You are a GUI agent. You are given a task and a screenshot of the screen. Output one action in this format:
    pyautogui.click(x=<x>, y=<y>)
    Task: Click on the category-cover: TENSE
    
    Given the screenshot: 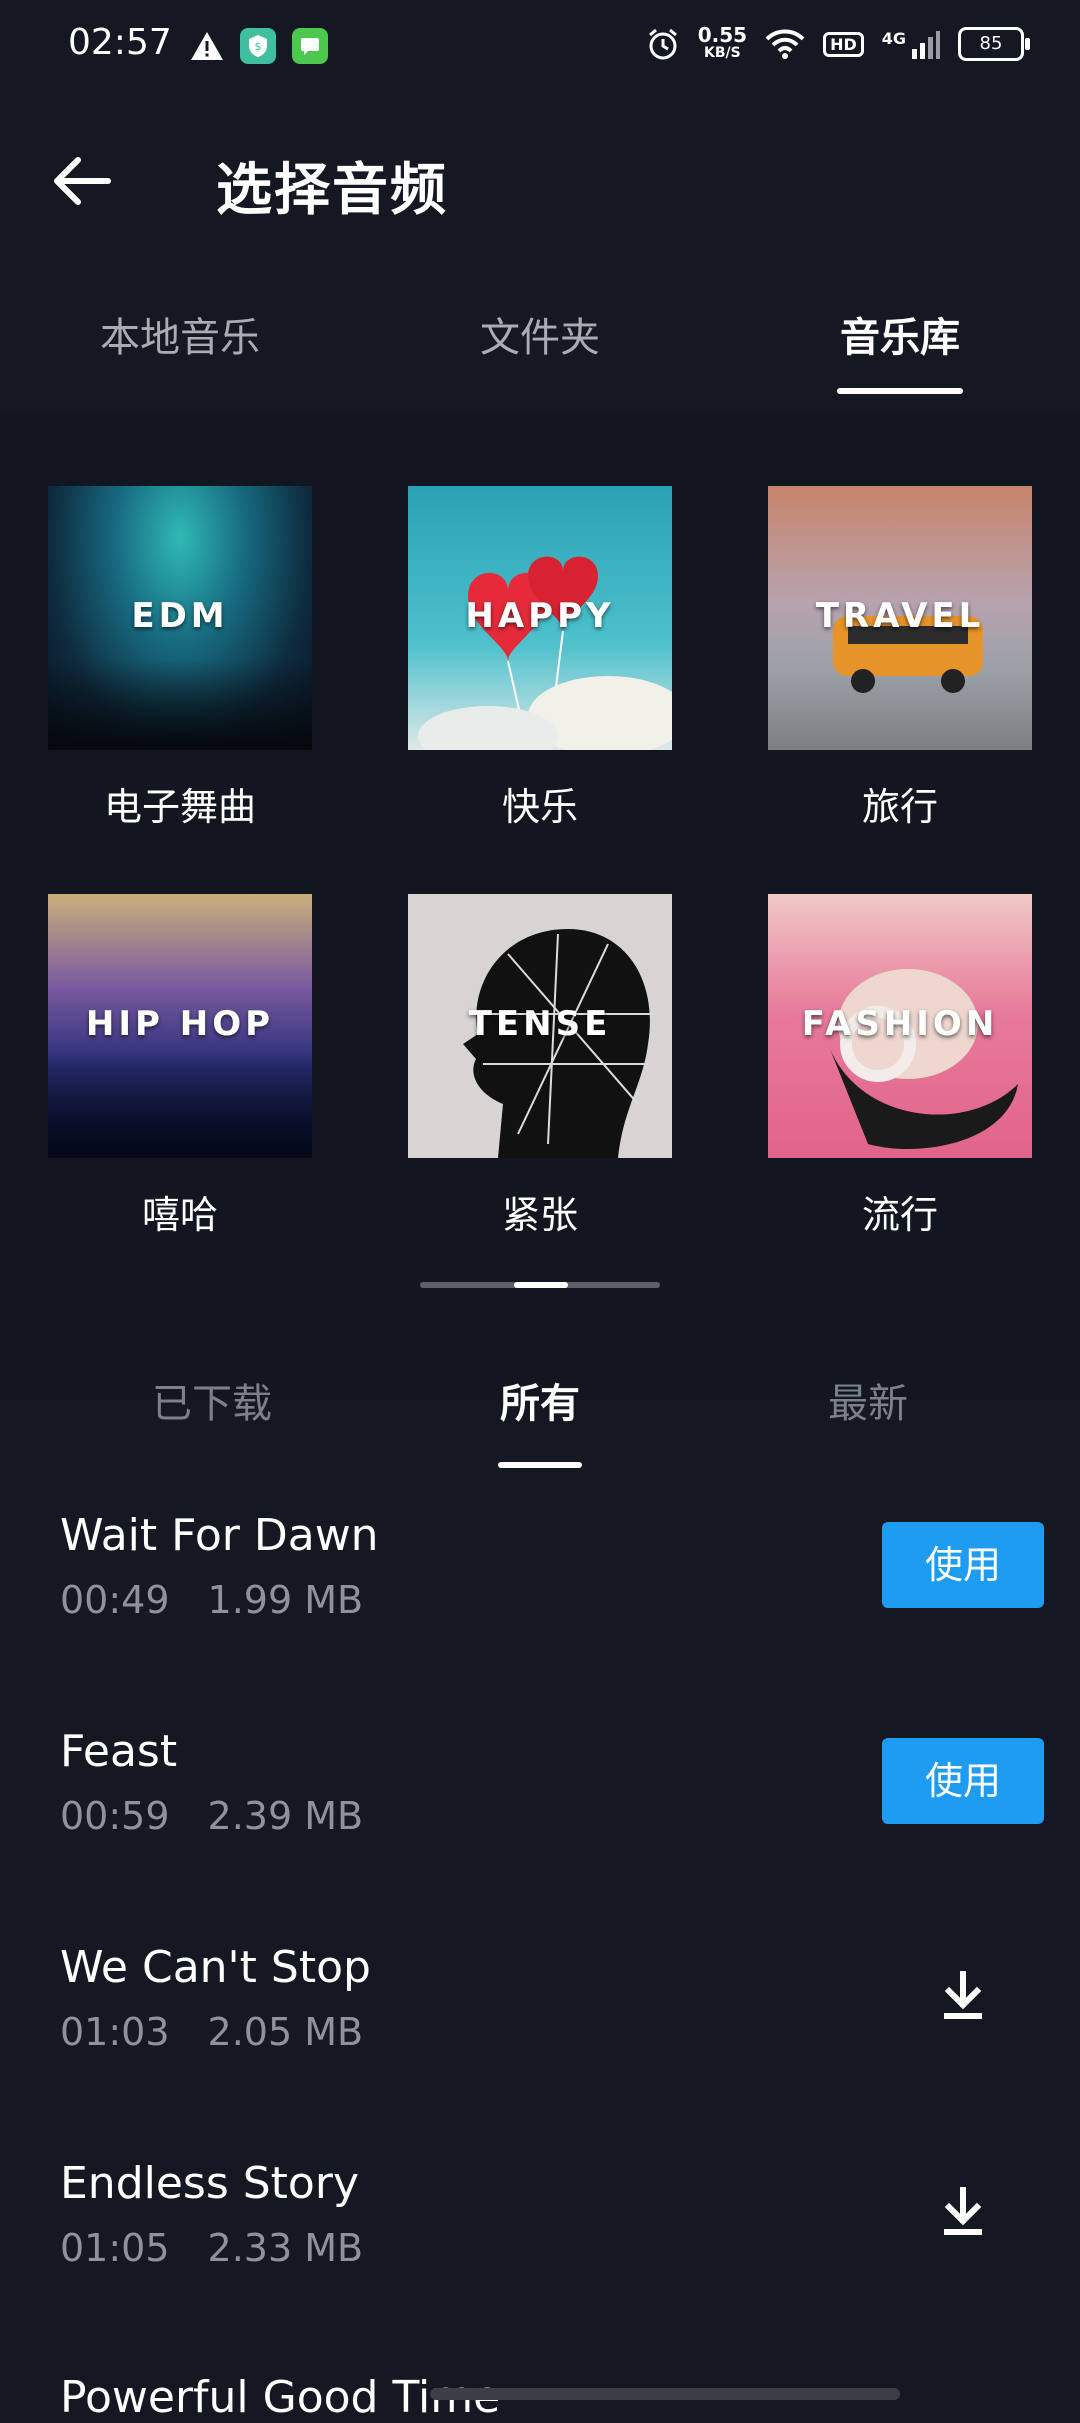 What is the action you would take?
    pyautogui.click(x=540, y=1026)
    